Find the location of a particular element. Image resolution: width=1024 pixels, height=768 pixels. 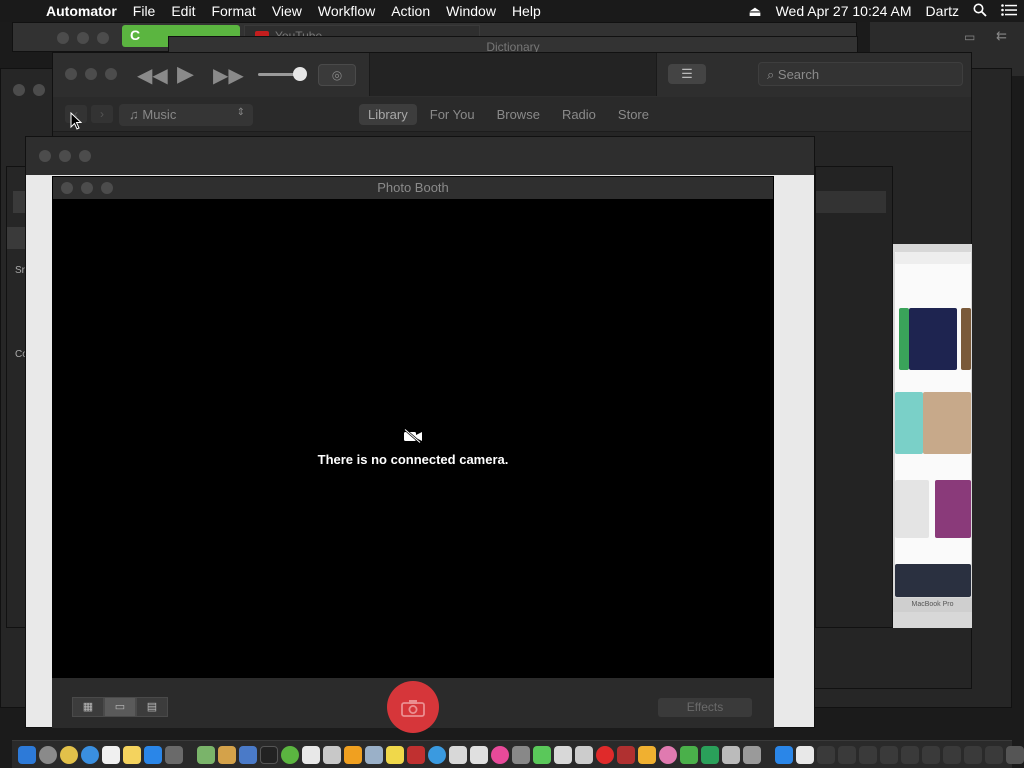

script-editor-icon is located at coordinates (479, 754).